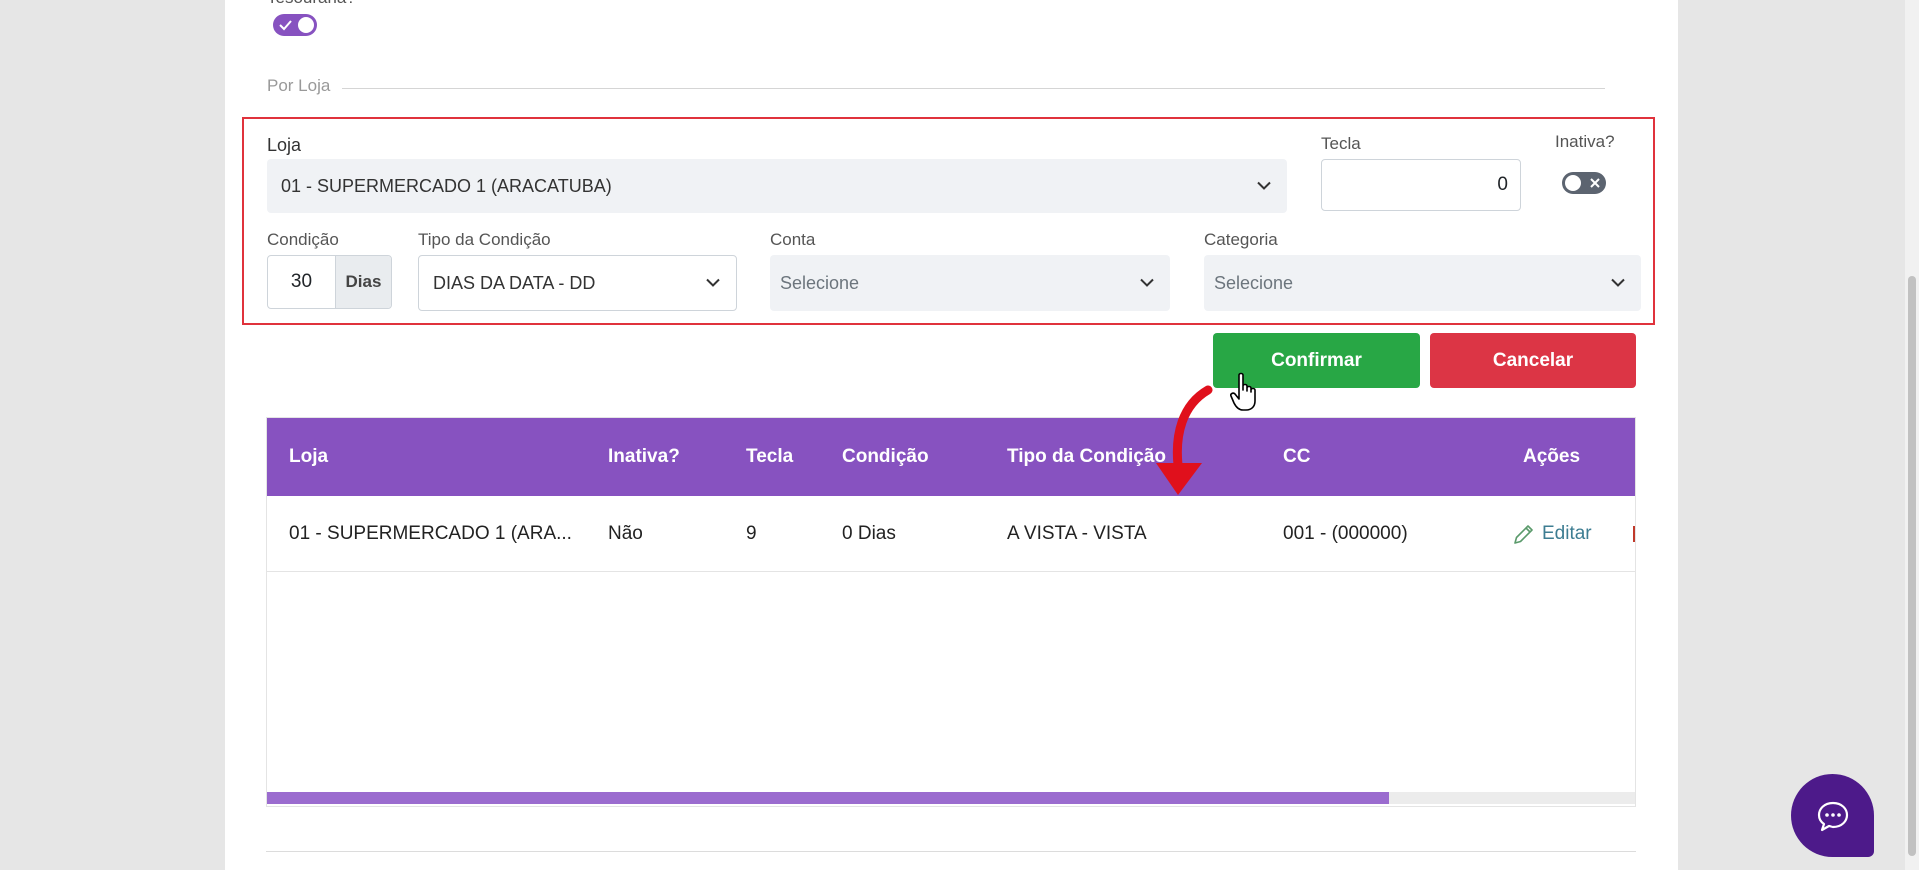  What do you see at coordinates (514, 282) in the screenshot?
I see `tipo-condicao-value: DIAS DA DATA - DD` at bounding box center [514, 282].